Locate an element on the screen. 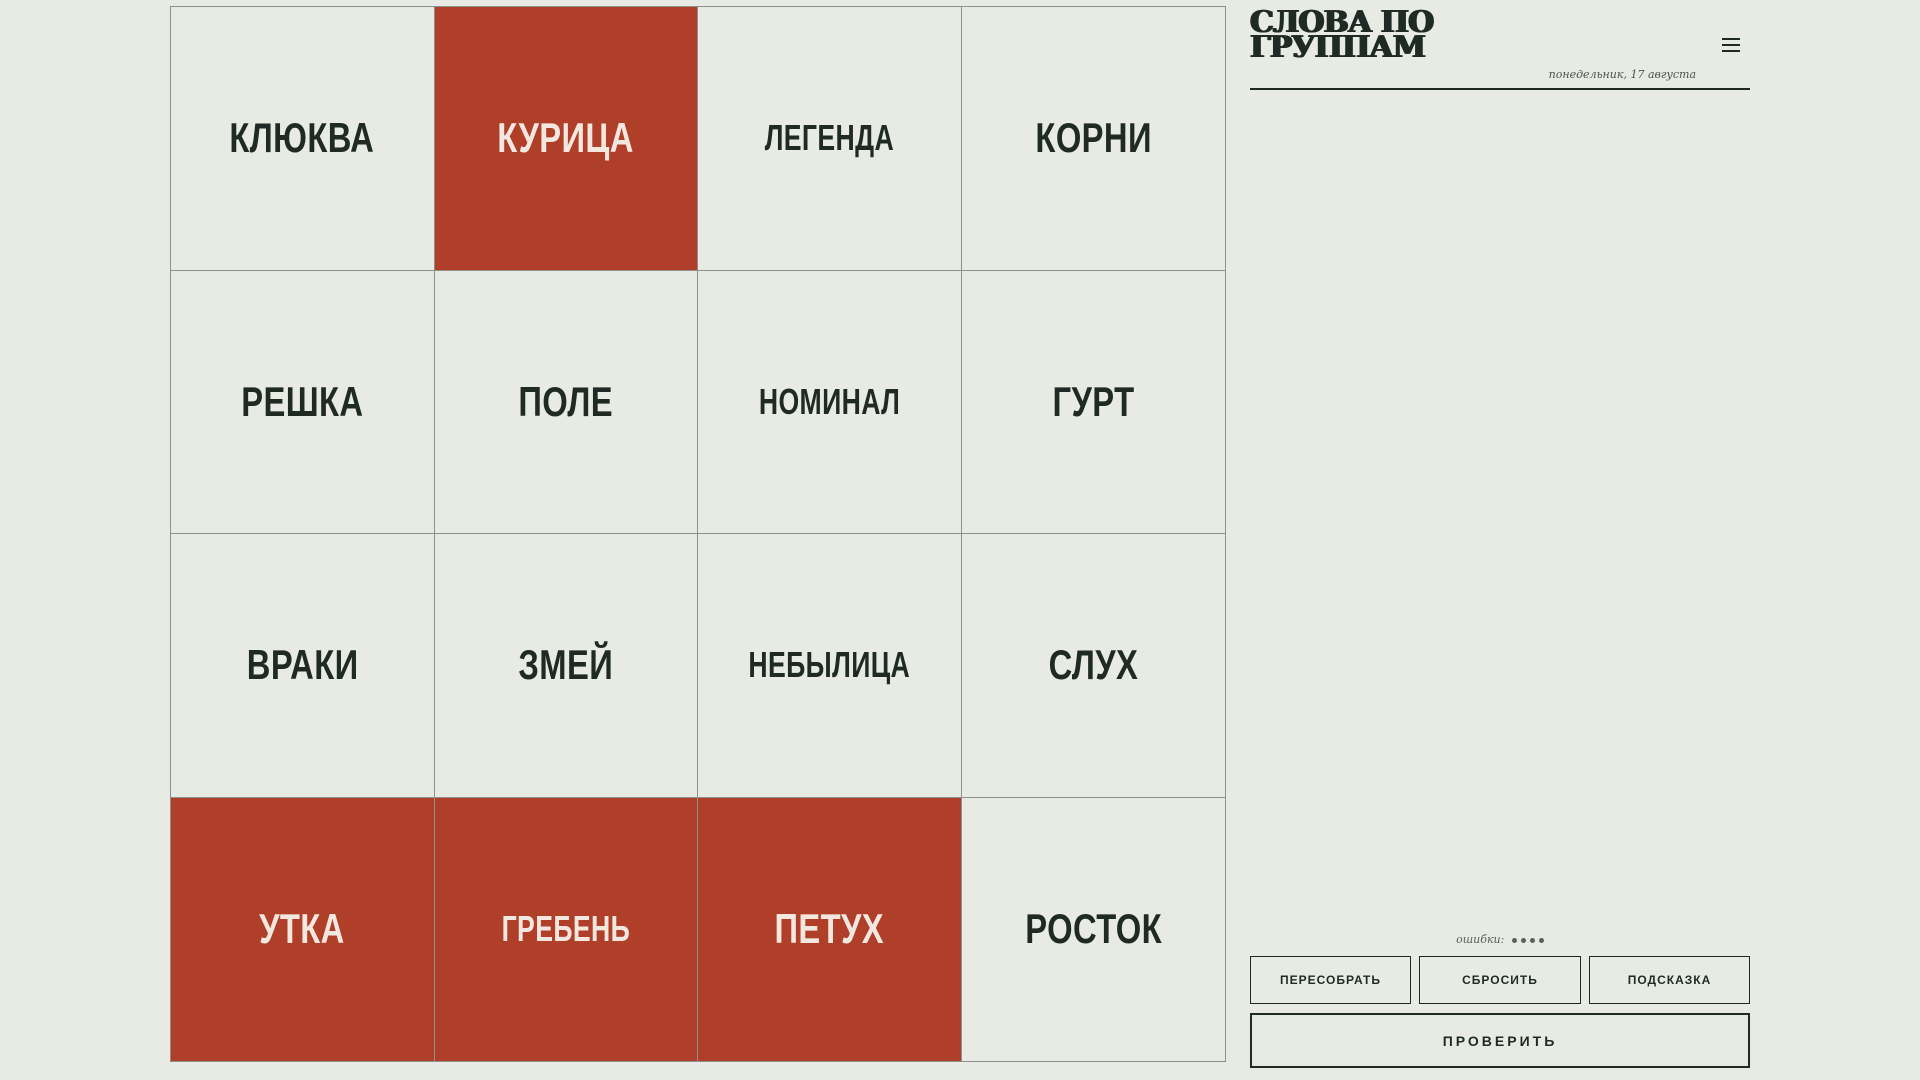  mistakes-dots is located at coordinates (1526, 939).